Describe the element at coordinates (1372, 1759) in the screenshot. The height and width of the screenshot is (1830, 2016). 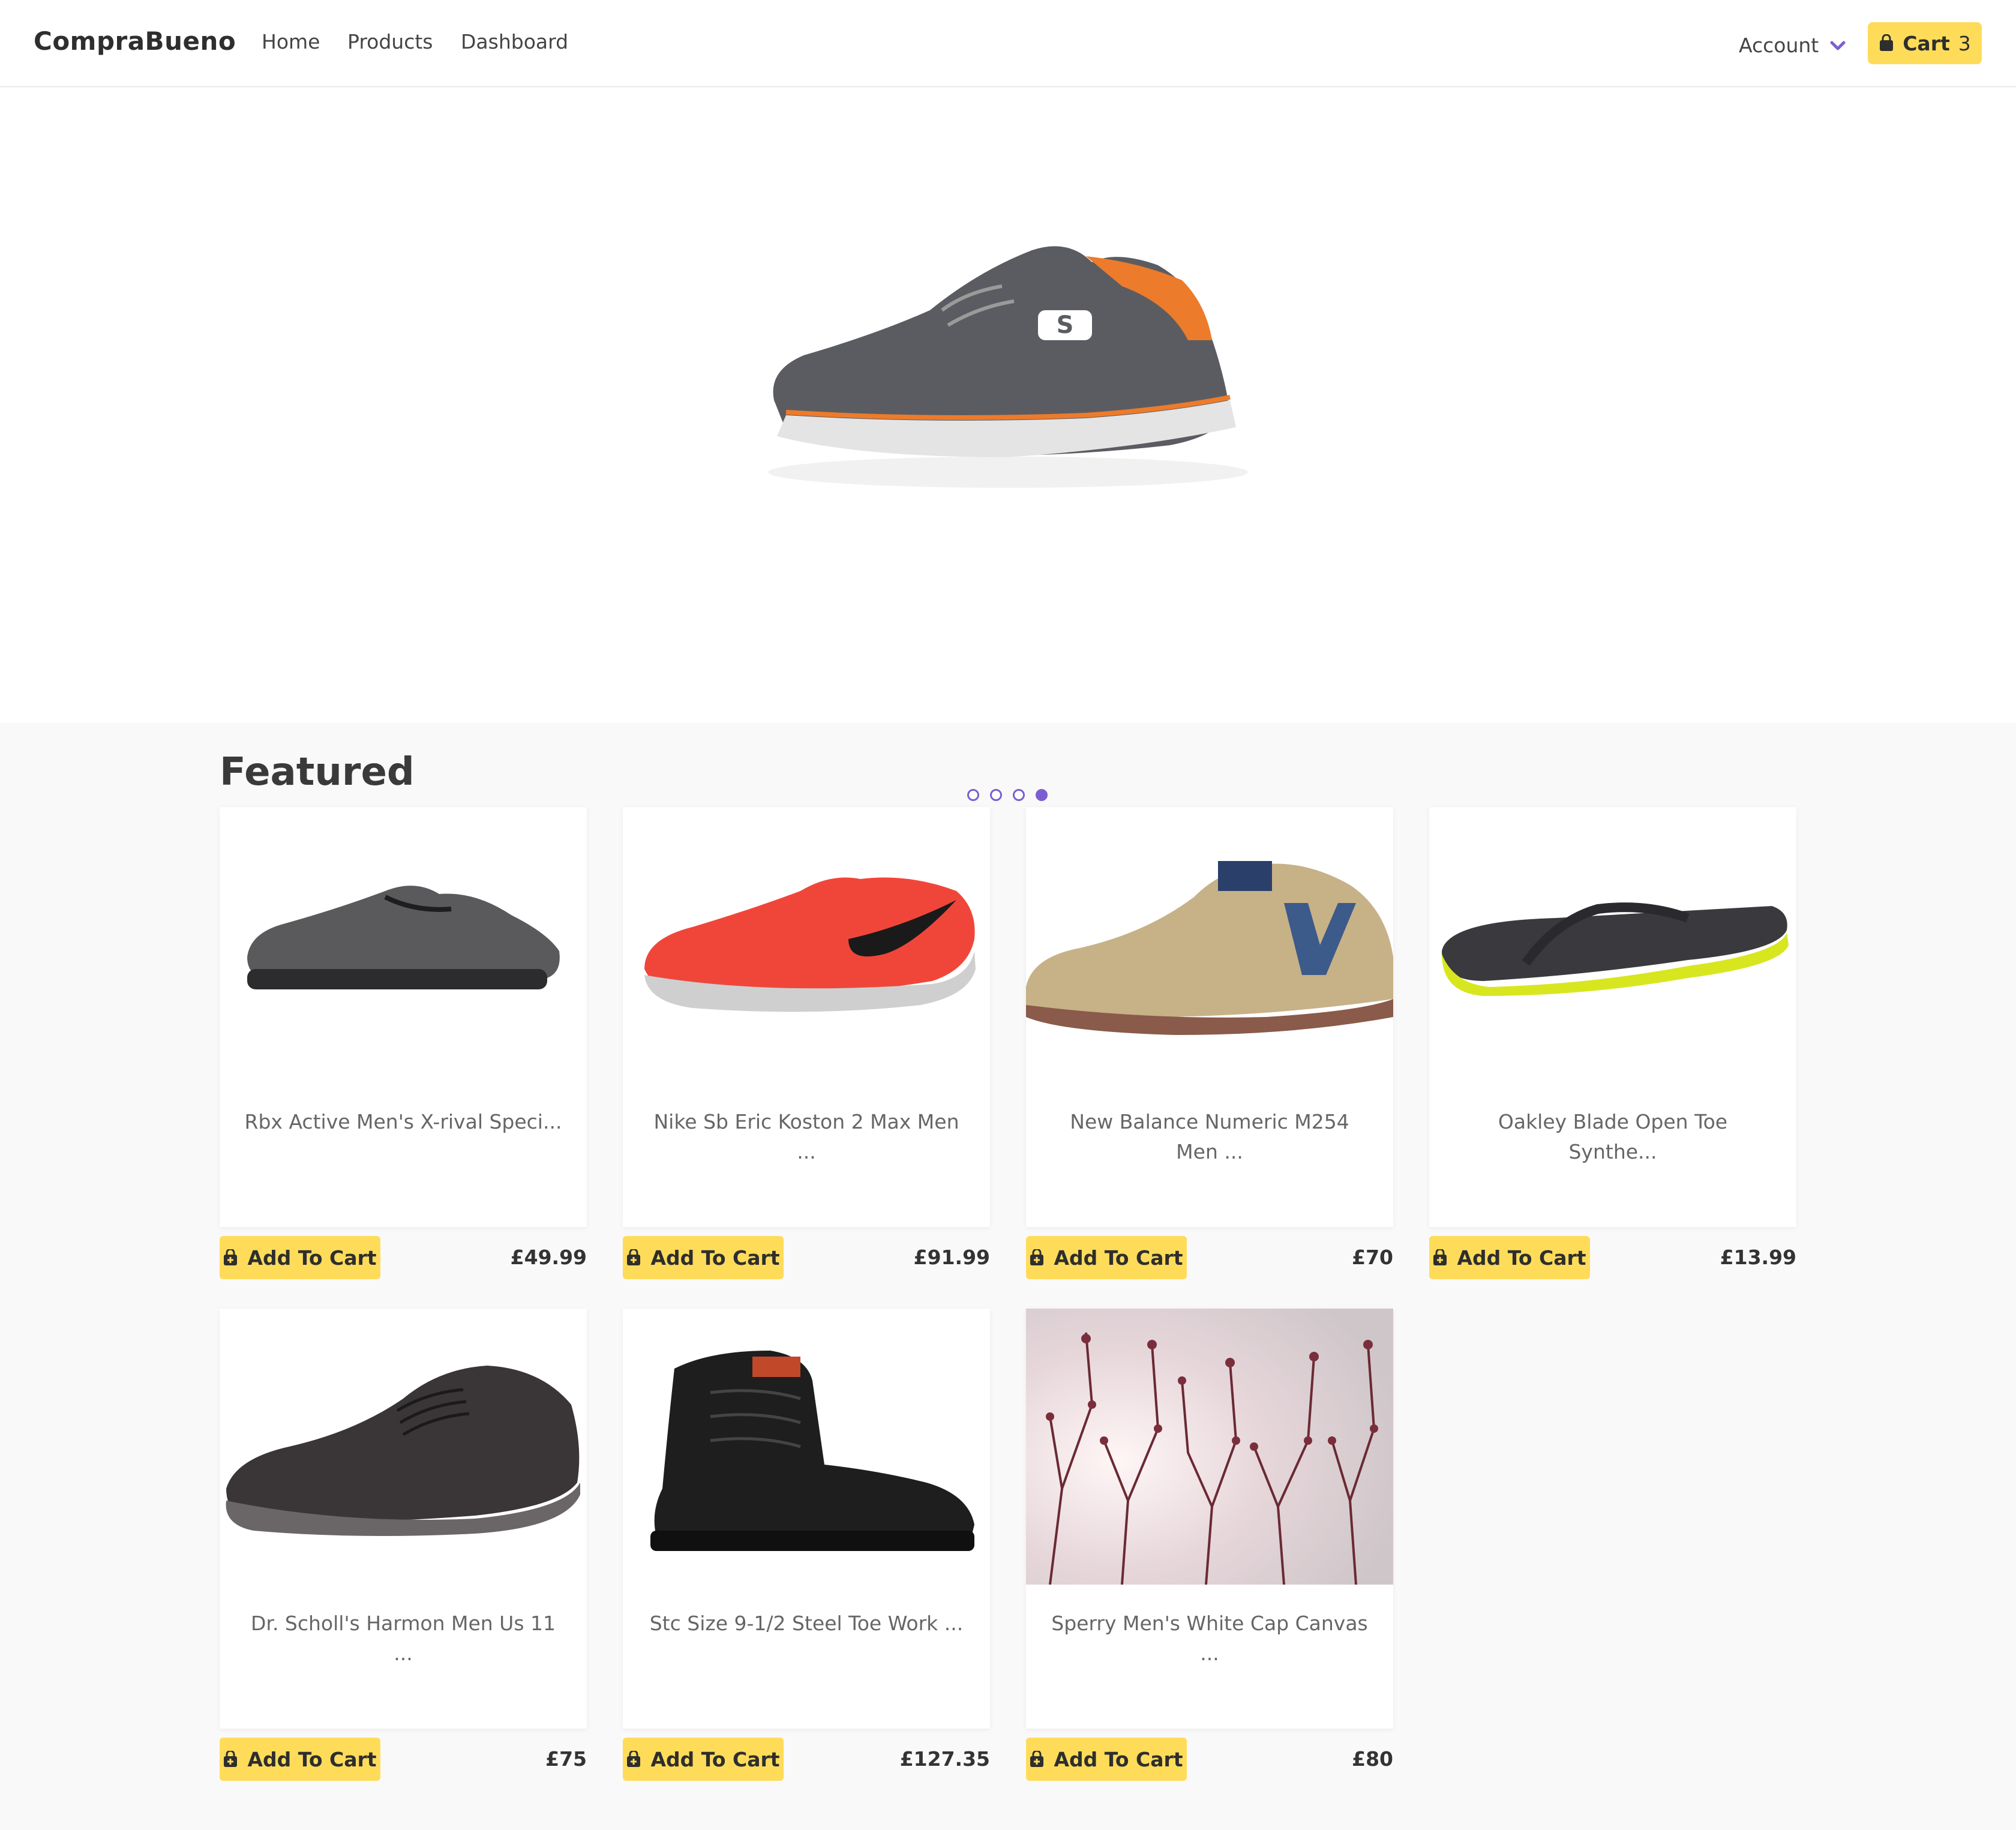
I see `product-price: £80` at that location.